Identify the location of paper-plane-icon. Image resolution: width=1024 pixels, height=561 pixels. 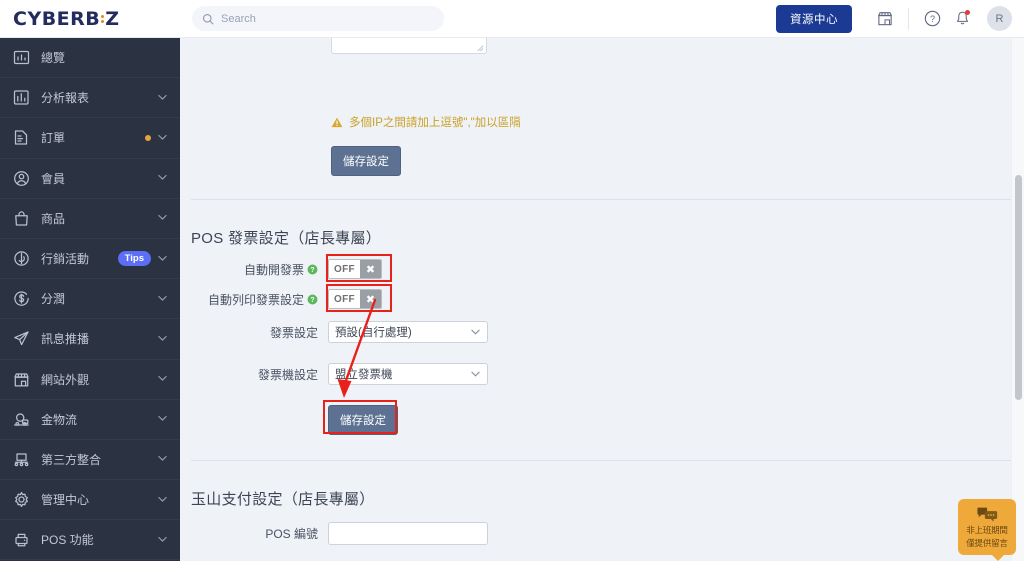
(21, 338).